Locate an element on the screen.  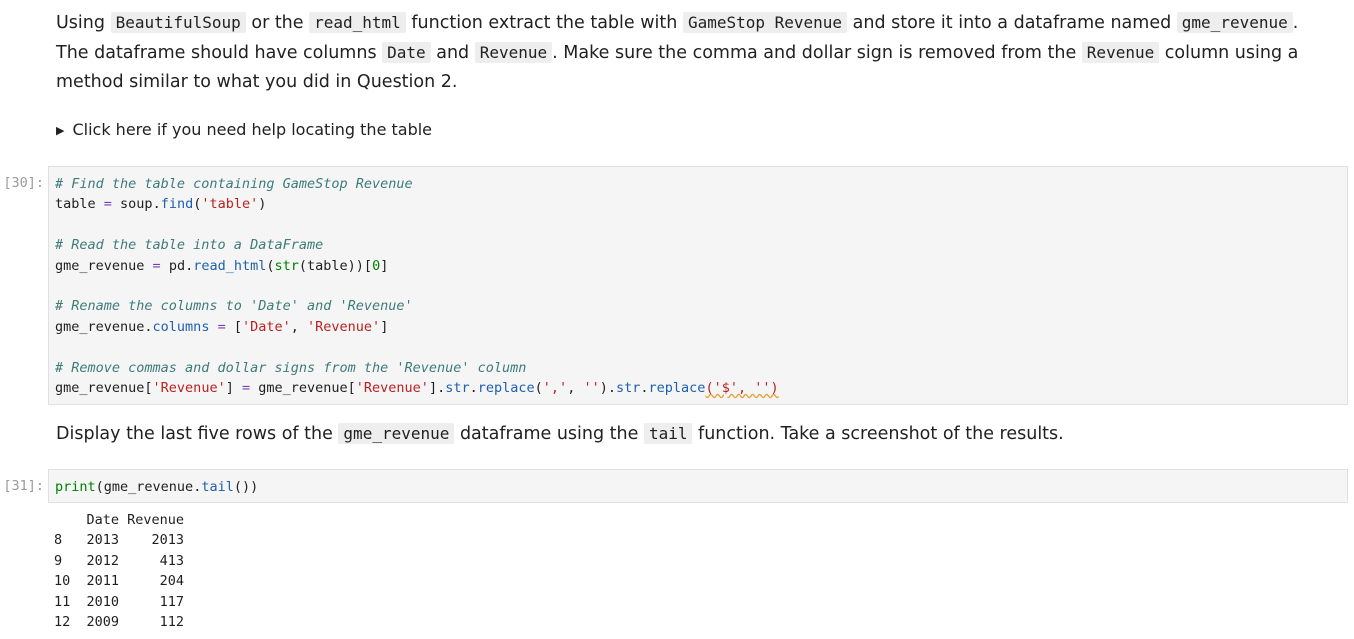
code-cell-31: print(gme_revenue.tail()) is located at coordinates (698, 486).